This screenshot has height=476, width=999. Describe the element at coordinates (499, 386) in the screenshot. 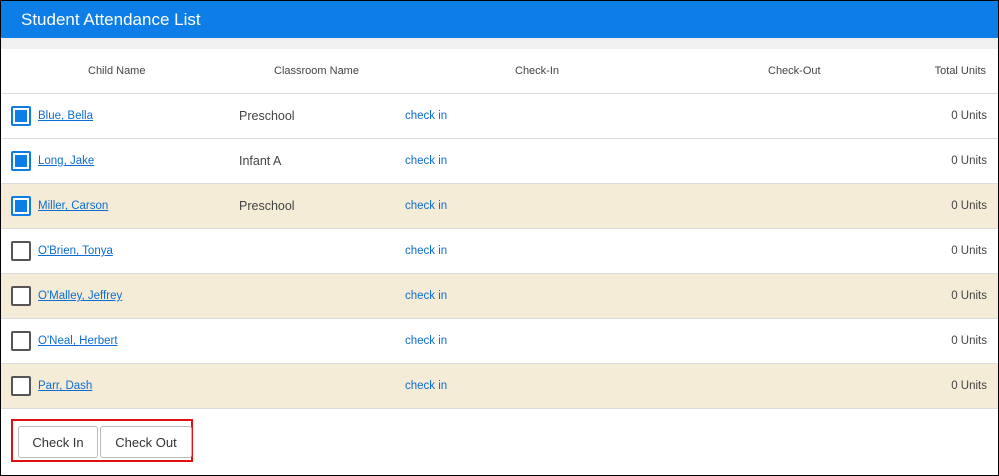

I see `table-row: Parr, Dash check in 0 Units` at that location.